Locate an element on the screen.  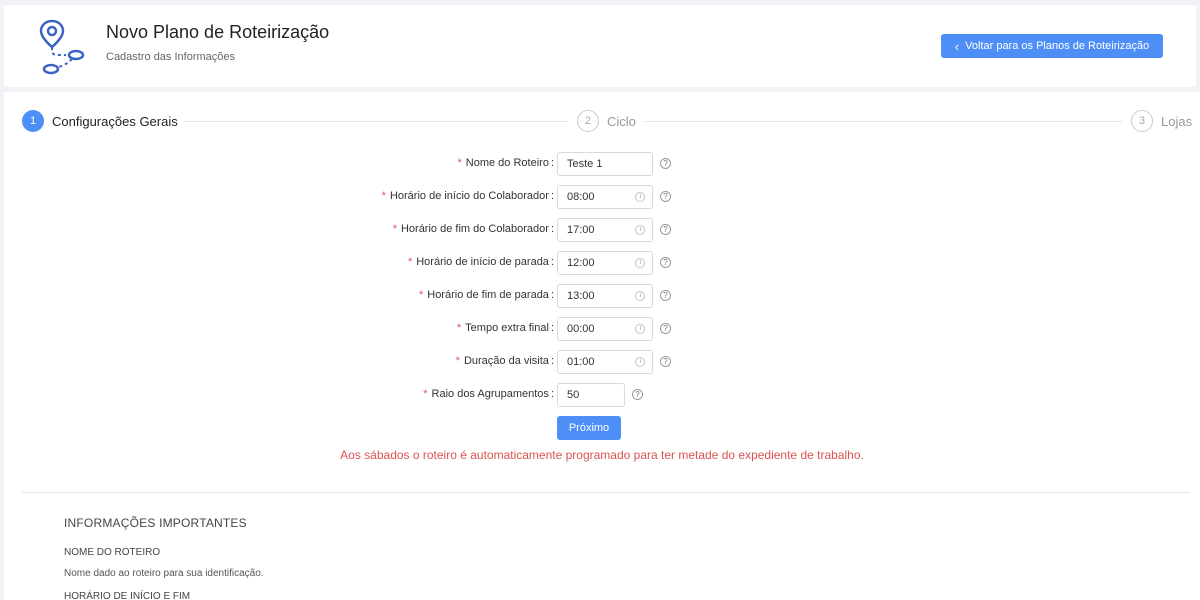
route-map-icon is located at coordinates (62, 47).